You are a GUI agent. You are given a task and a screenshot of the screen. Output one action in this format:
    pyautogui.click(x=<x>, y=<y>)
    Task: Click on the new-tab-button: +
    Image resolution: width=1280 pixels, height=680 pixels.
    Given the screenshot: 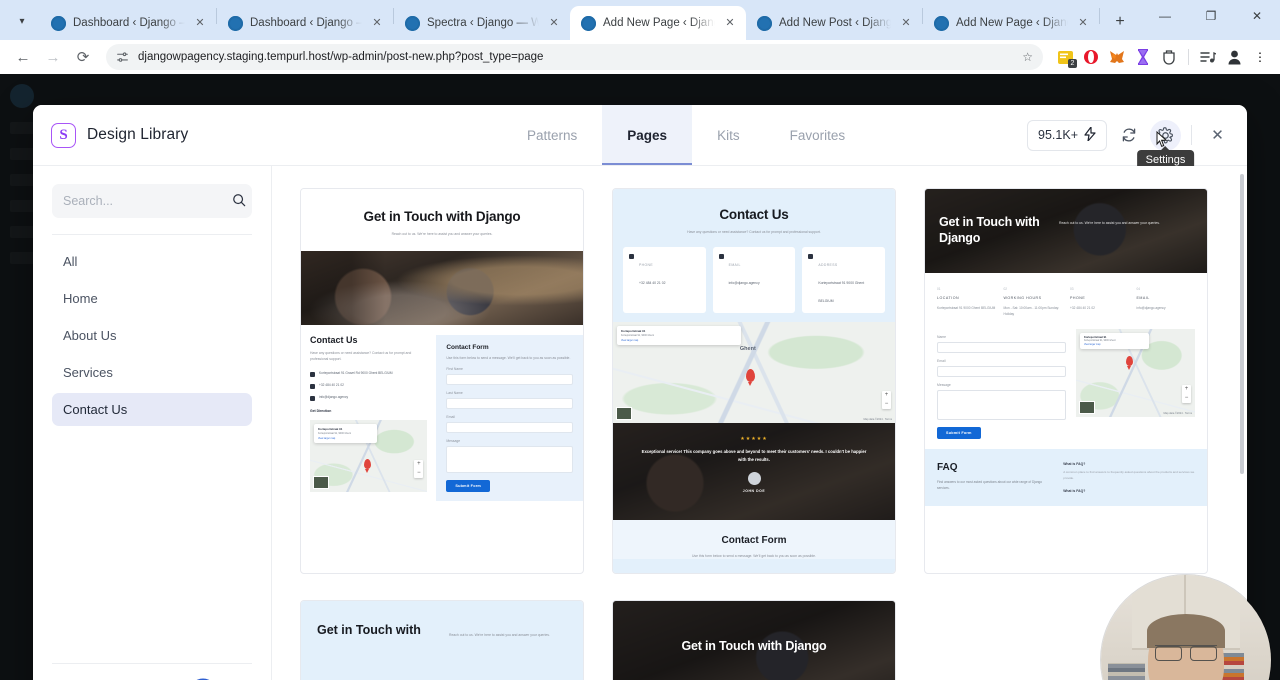 What is the action you would take?
    pyautogui.click(x=1120, y=22)
    